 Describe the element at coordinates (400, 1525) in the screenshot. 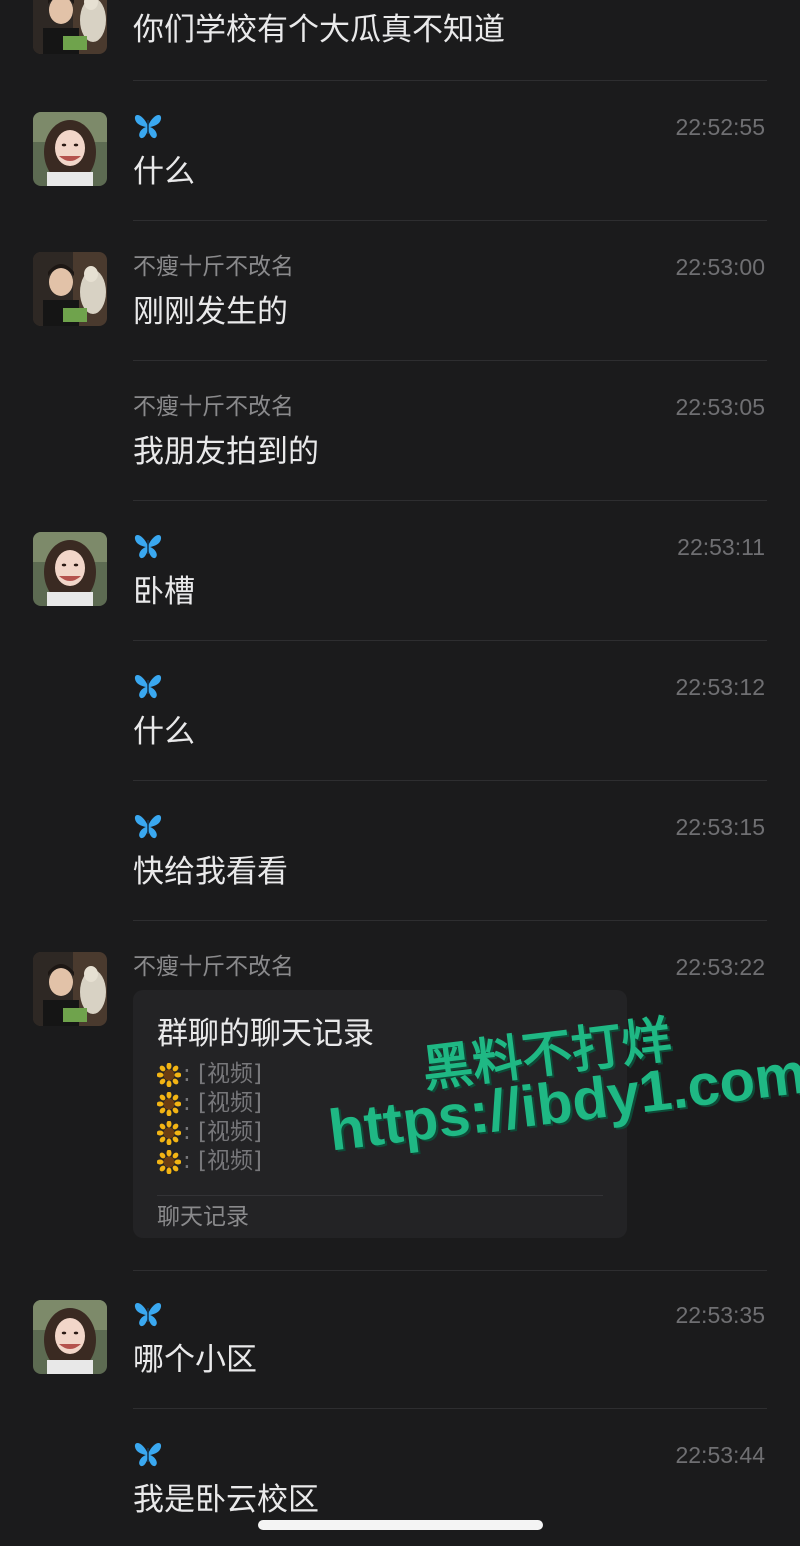

I see `home-indicator` at that location.